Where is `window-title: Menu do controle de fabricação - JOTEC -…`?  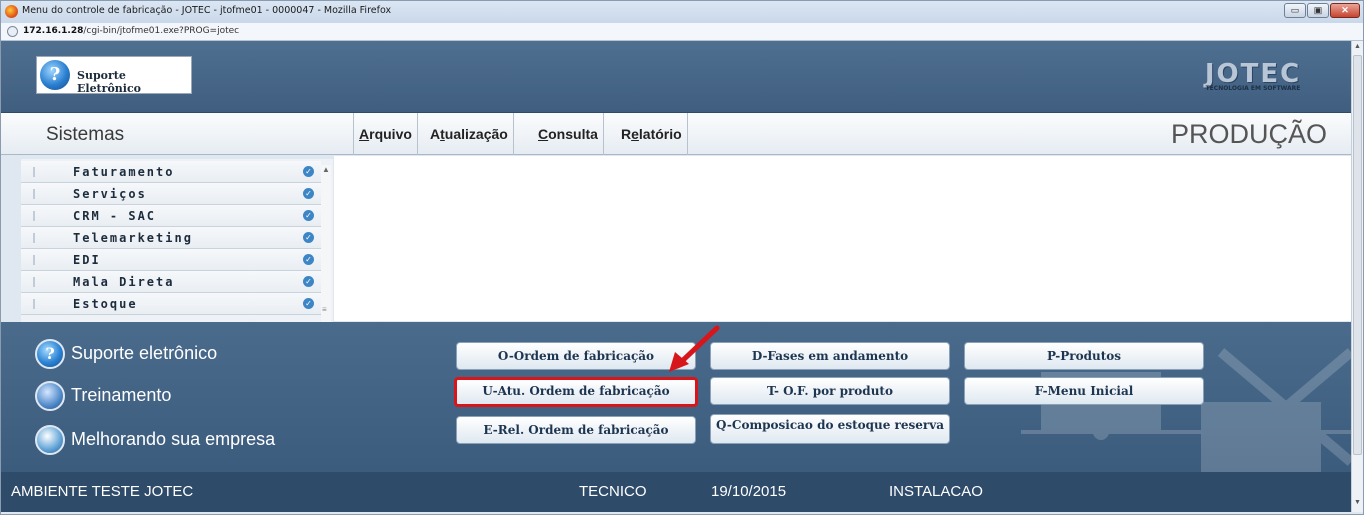
window-title: Menu do controle de fabricação - JOTEC -… is located at coordinates (207, 10).